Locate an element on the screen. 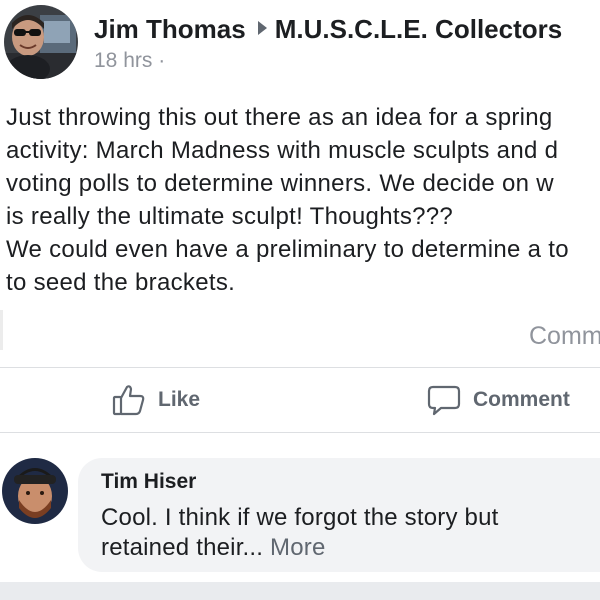  speech-bubble-icon is located at coordinates (444, 400).